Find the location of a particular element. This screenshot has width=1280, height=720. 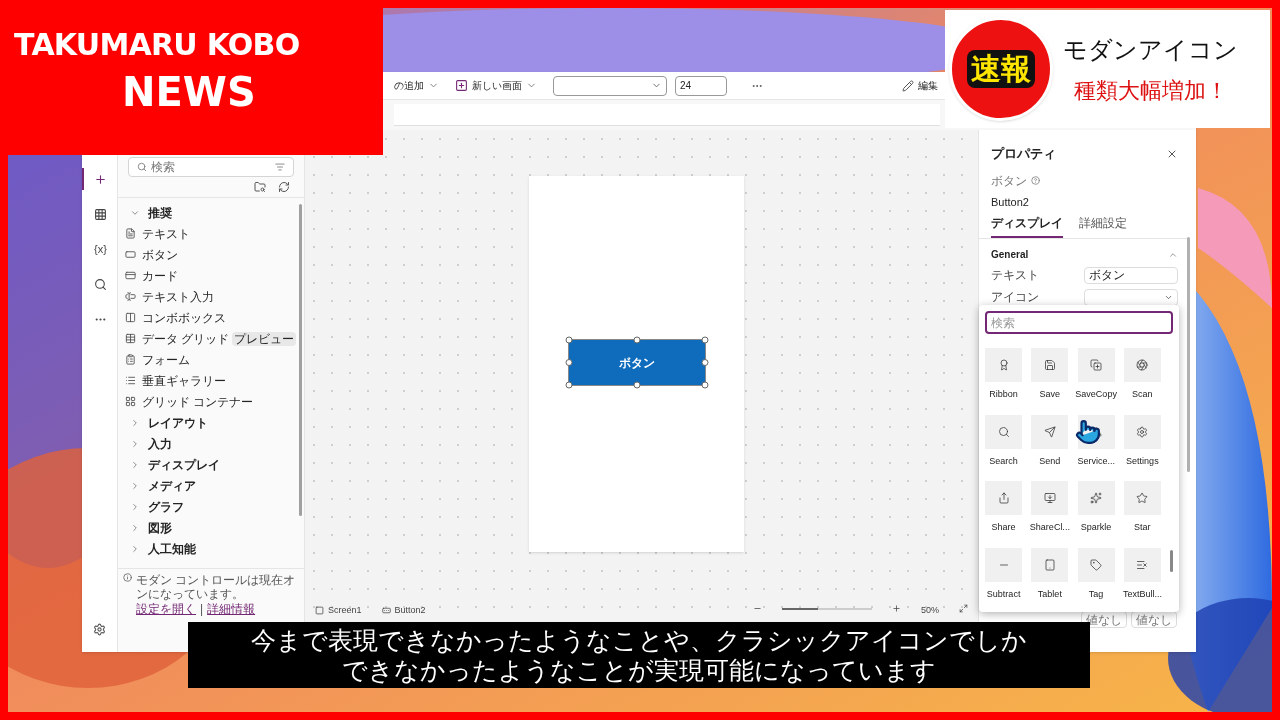

share-icon is located at coordinates (1003, 498).